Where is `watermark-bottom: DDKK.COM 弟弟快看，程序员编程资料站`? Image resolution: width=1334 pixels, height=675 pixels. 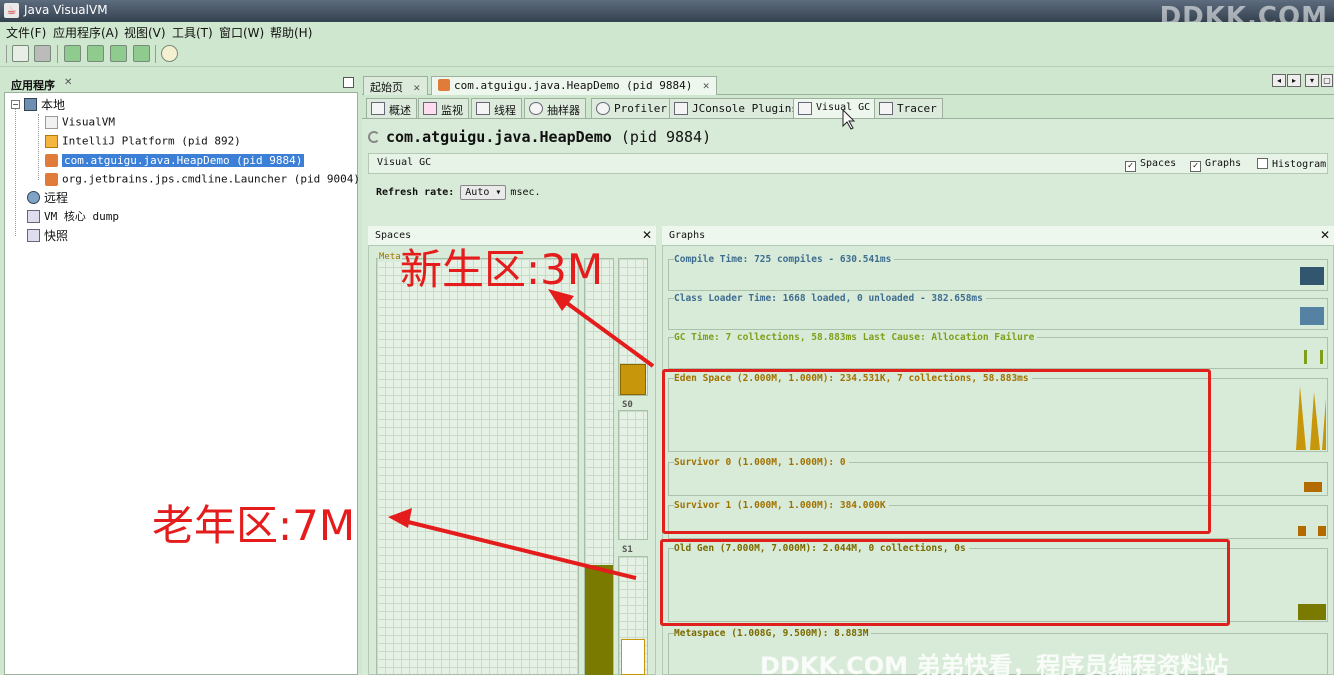 watermark-bottom: DDKK.COM 弟弟快看，程序员编程资料站 is located at coordinates (994, 663).